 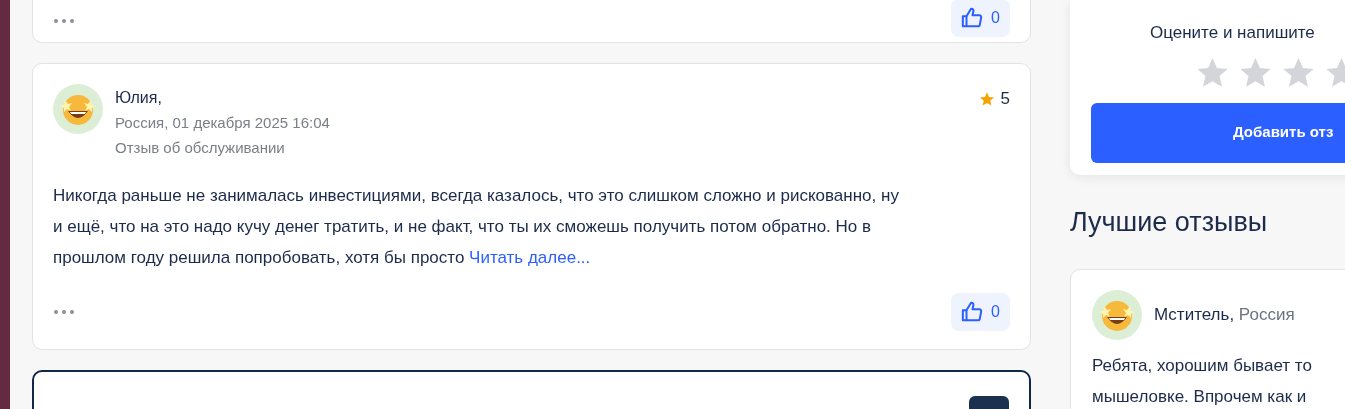 What do you see at coordinates (222, 123) in the screenshot?
I see `review-date: Россия, 01 декабря 2025 16:04` at bounding box center [222, 123].